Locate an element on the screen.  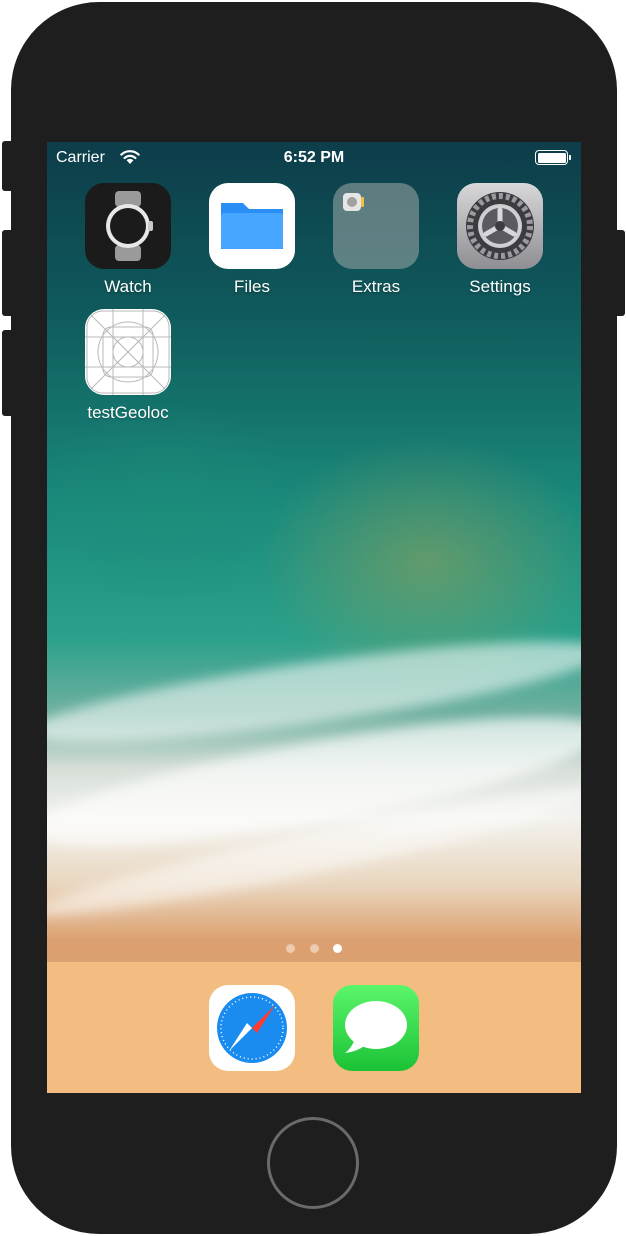
app-settings: Settings is located at coordinates (500, 240).